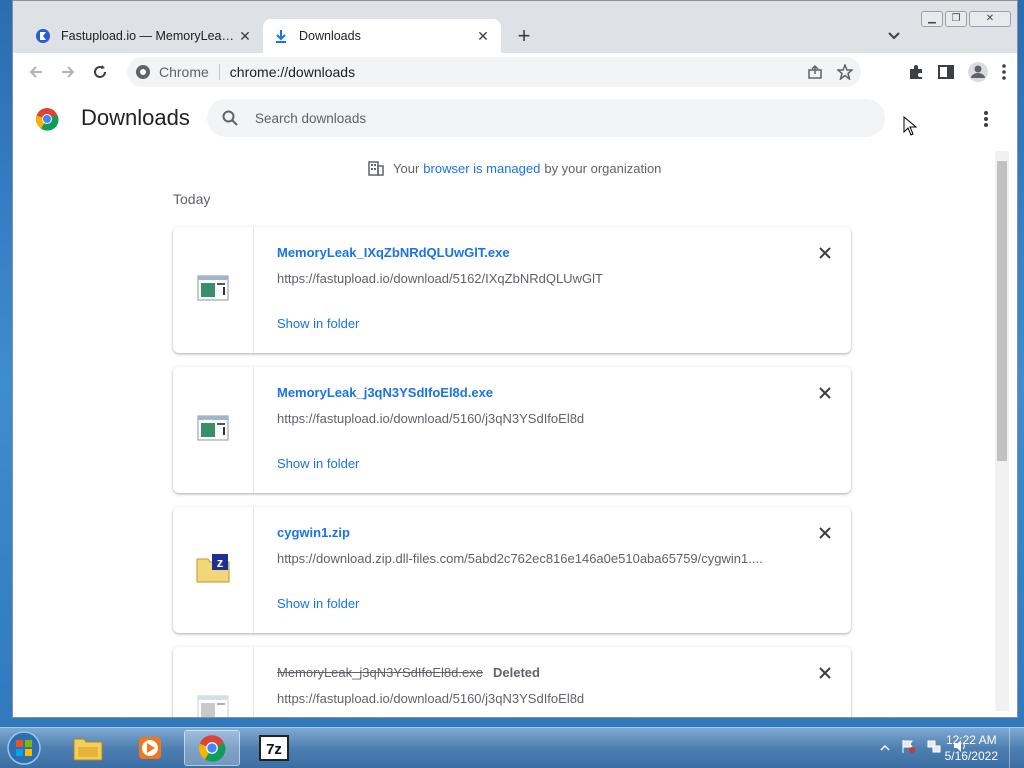 This screenshot has height=768, width=1024. Describe the element at coordinates (815, 73) in the screenshot. I see `share-icon` at that location.